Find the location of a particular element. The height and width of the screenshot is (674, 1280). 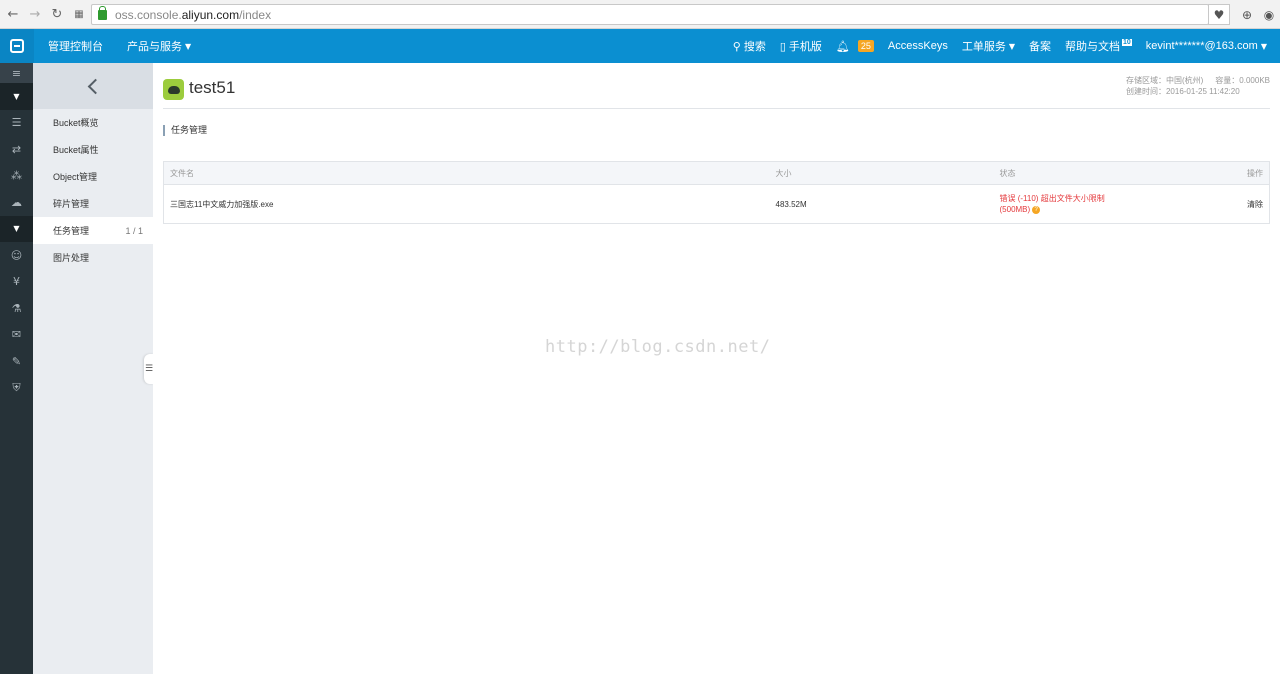

cloud-icon: ☁ is located at coordinates (16, 202).